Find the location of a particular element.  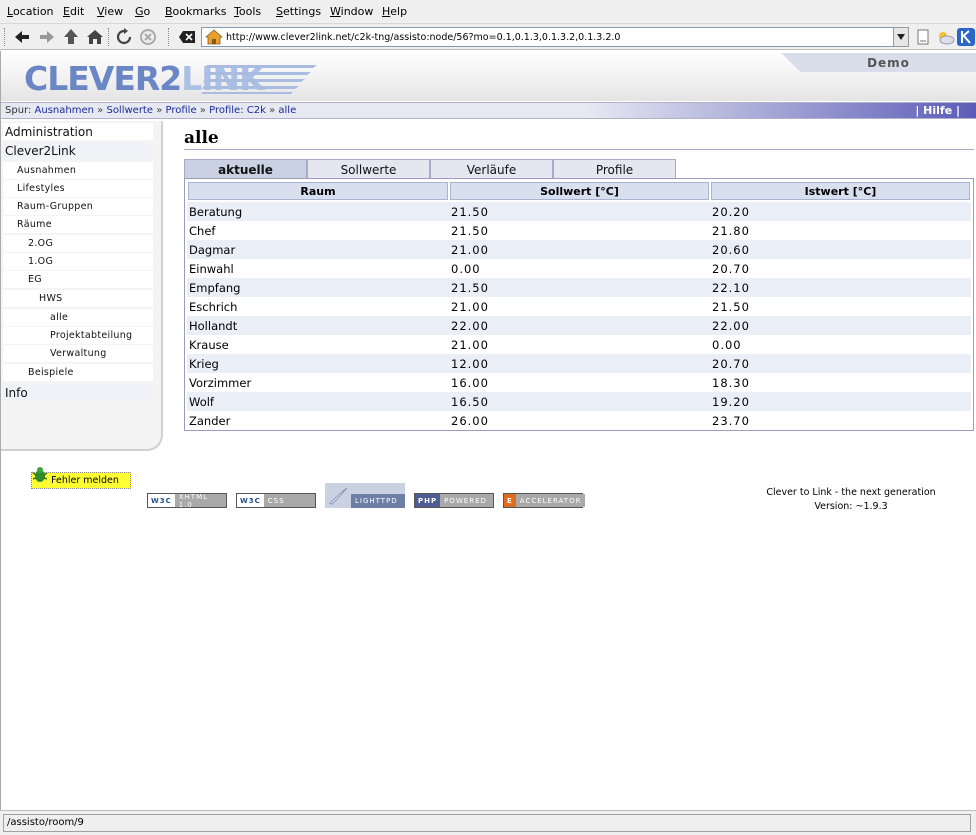

menu-settings: Settings is located at coordinates (298, 11).